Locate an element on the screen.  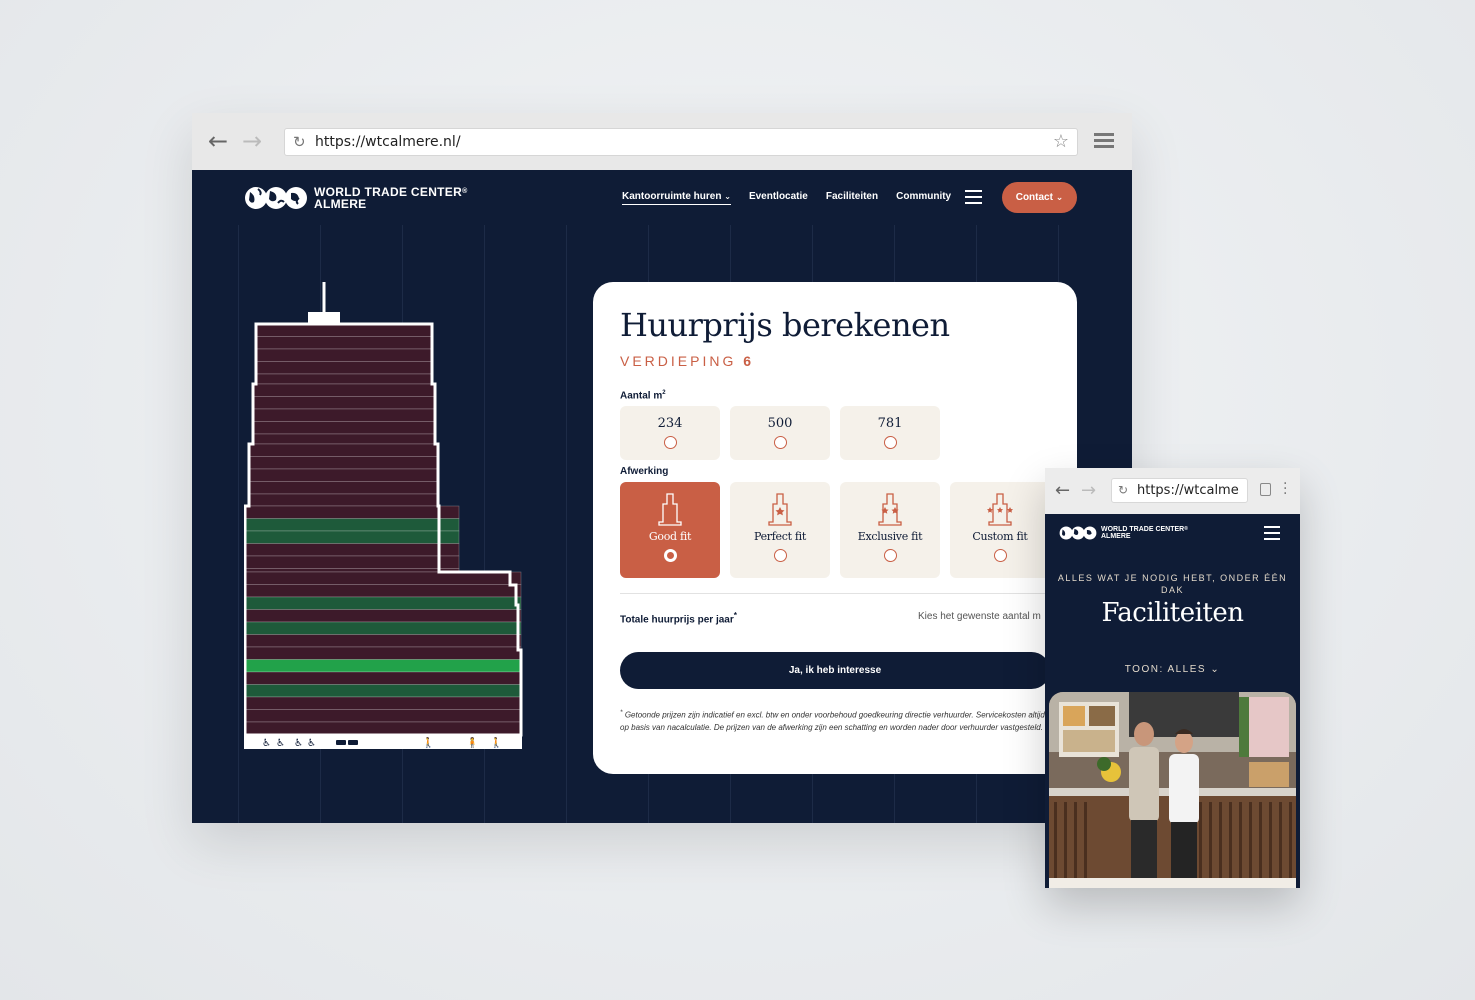
tabs-icon is located at coordinates (1265, 489).